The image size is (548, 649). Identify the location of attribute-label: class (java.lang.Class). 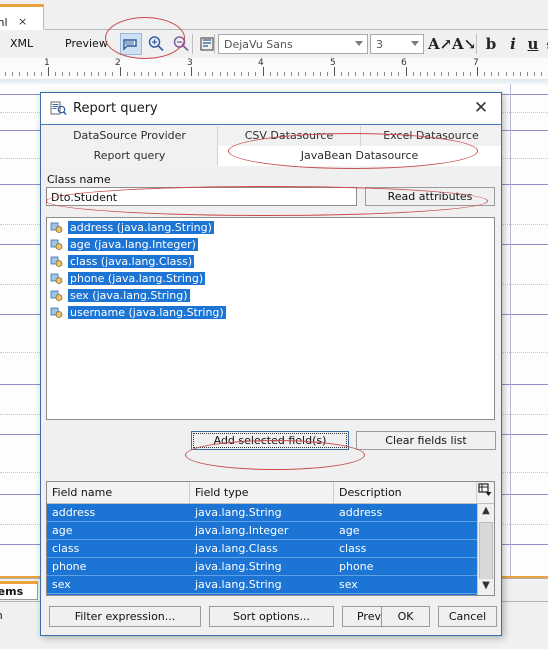
(131, 261).